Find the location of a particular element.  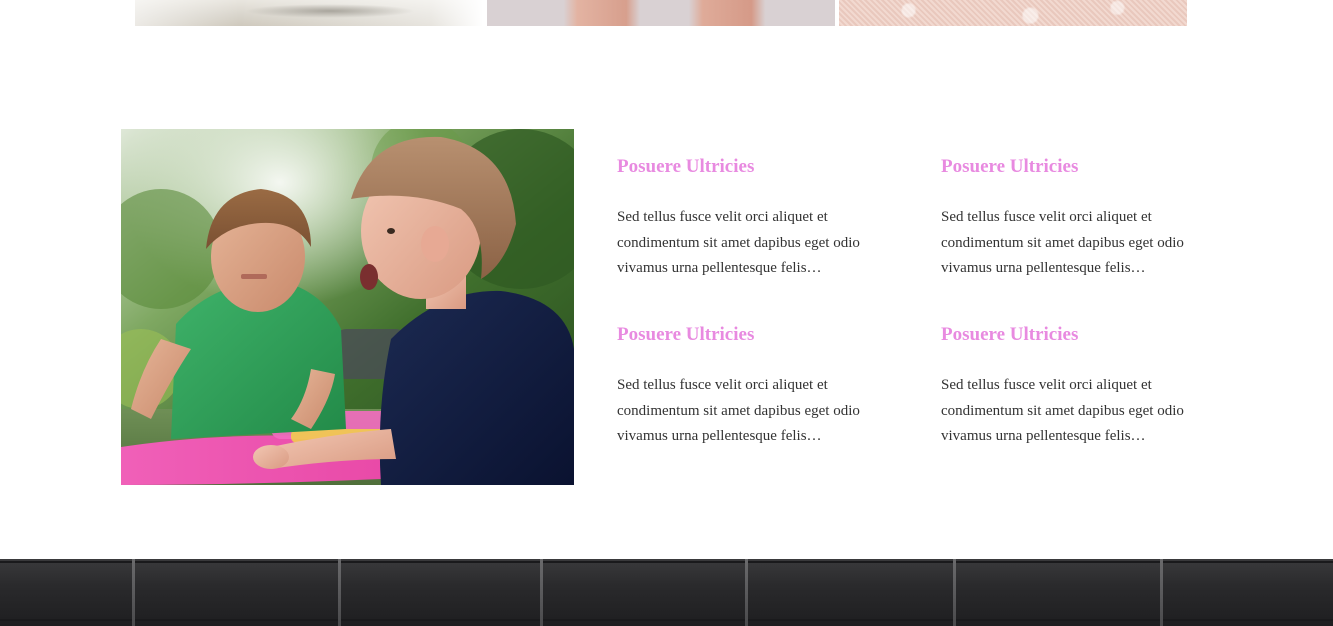

gallery-strip is located at coordinates (661, 13).